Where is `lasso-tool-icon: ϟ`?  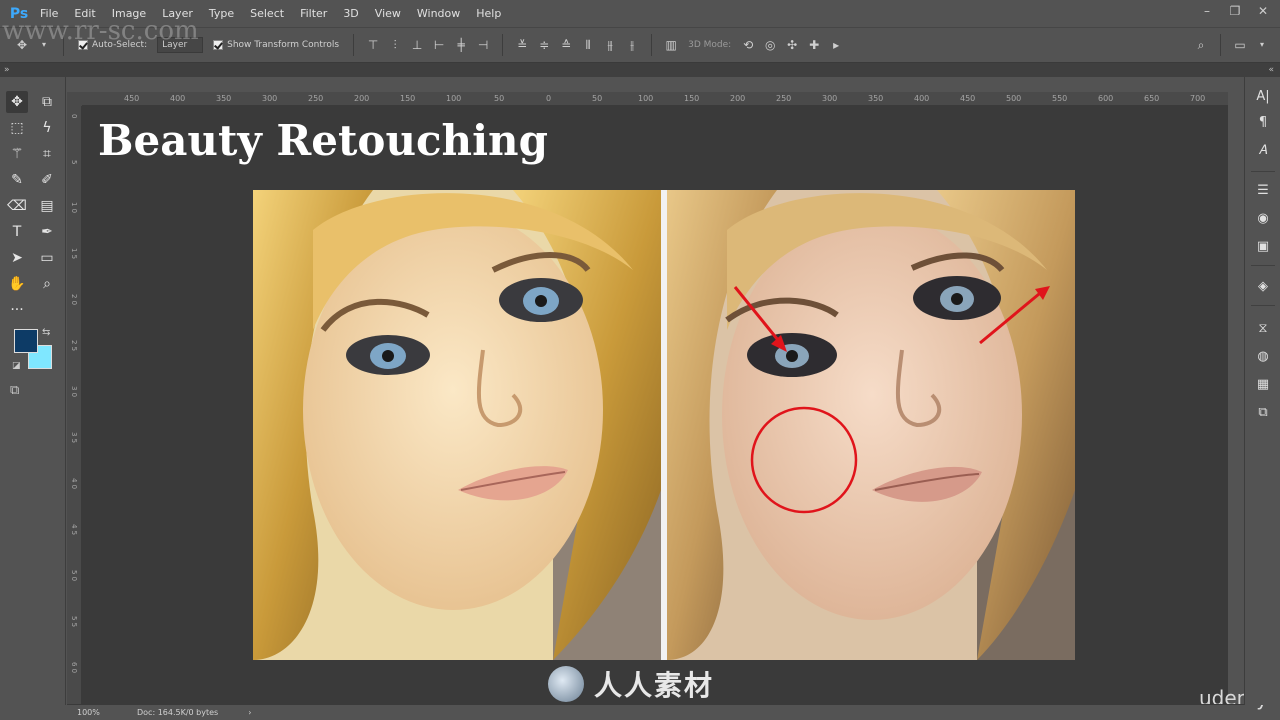
lasso-tool-icon: ϟ is located at coordinates (47, 128).